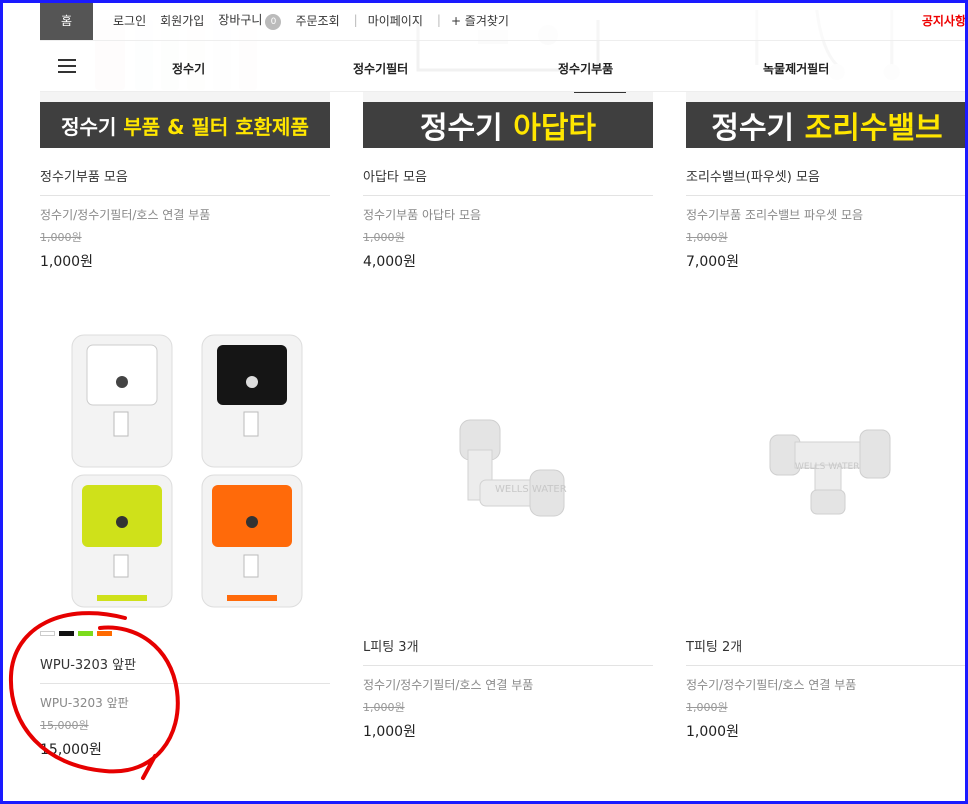 The image size is (968, 804). What do you see at coordinates (273, 21) in the screenshot?
I see `cart-count-badge: 0` at bounding box center [273, 21].